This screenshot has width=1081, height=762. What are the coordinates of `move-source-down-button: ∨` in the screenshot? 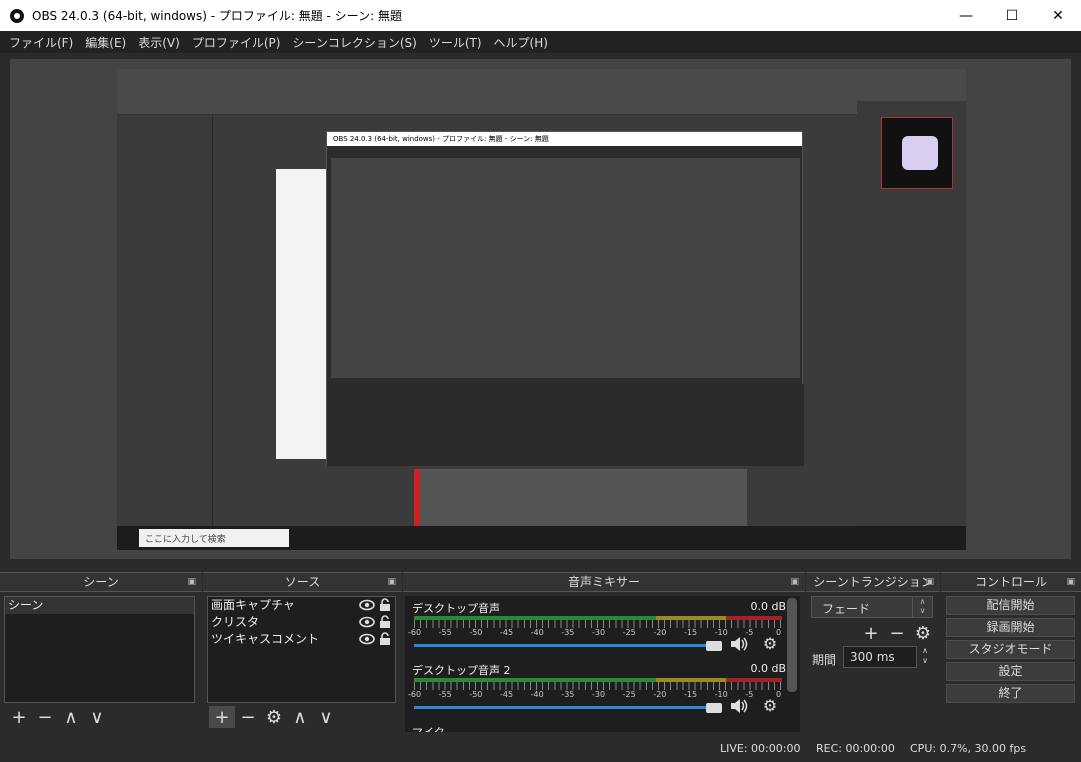 It's located at (326, 717).